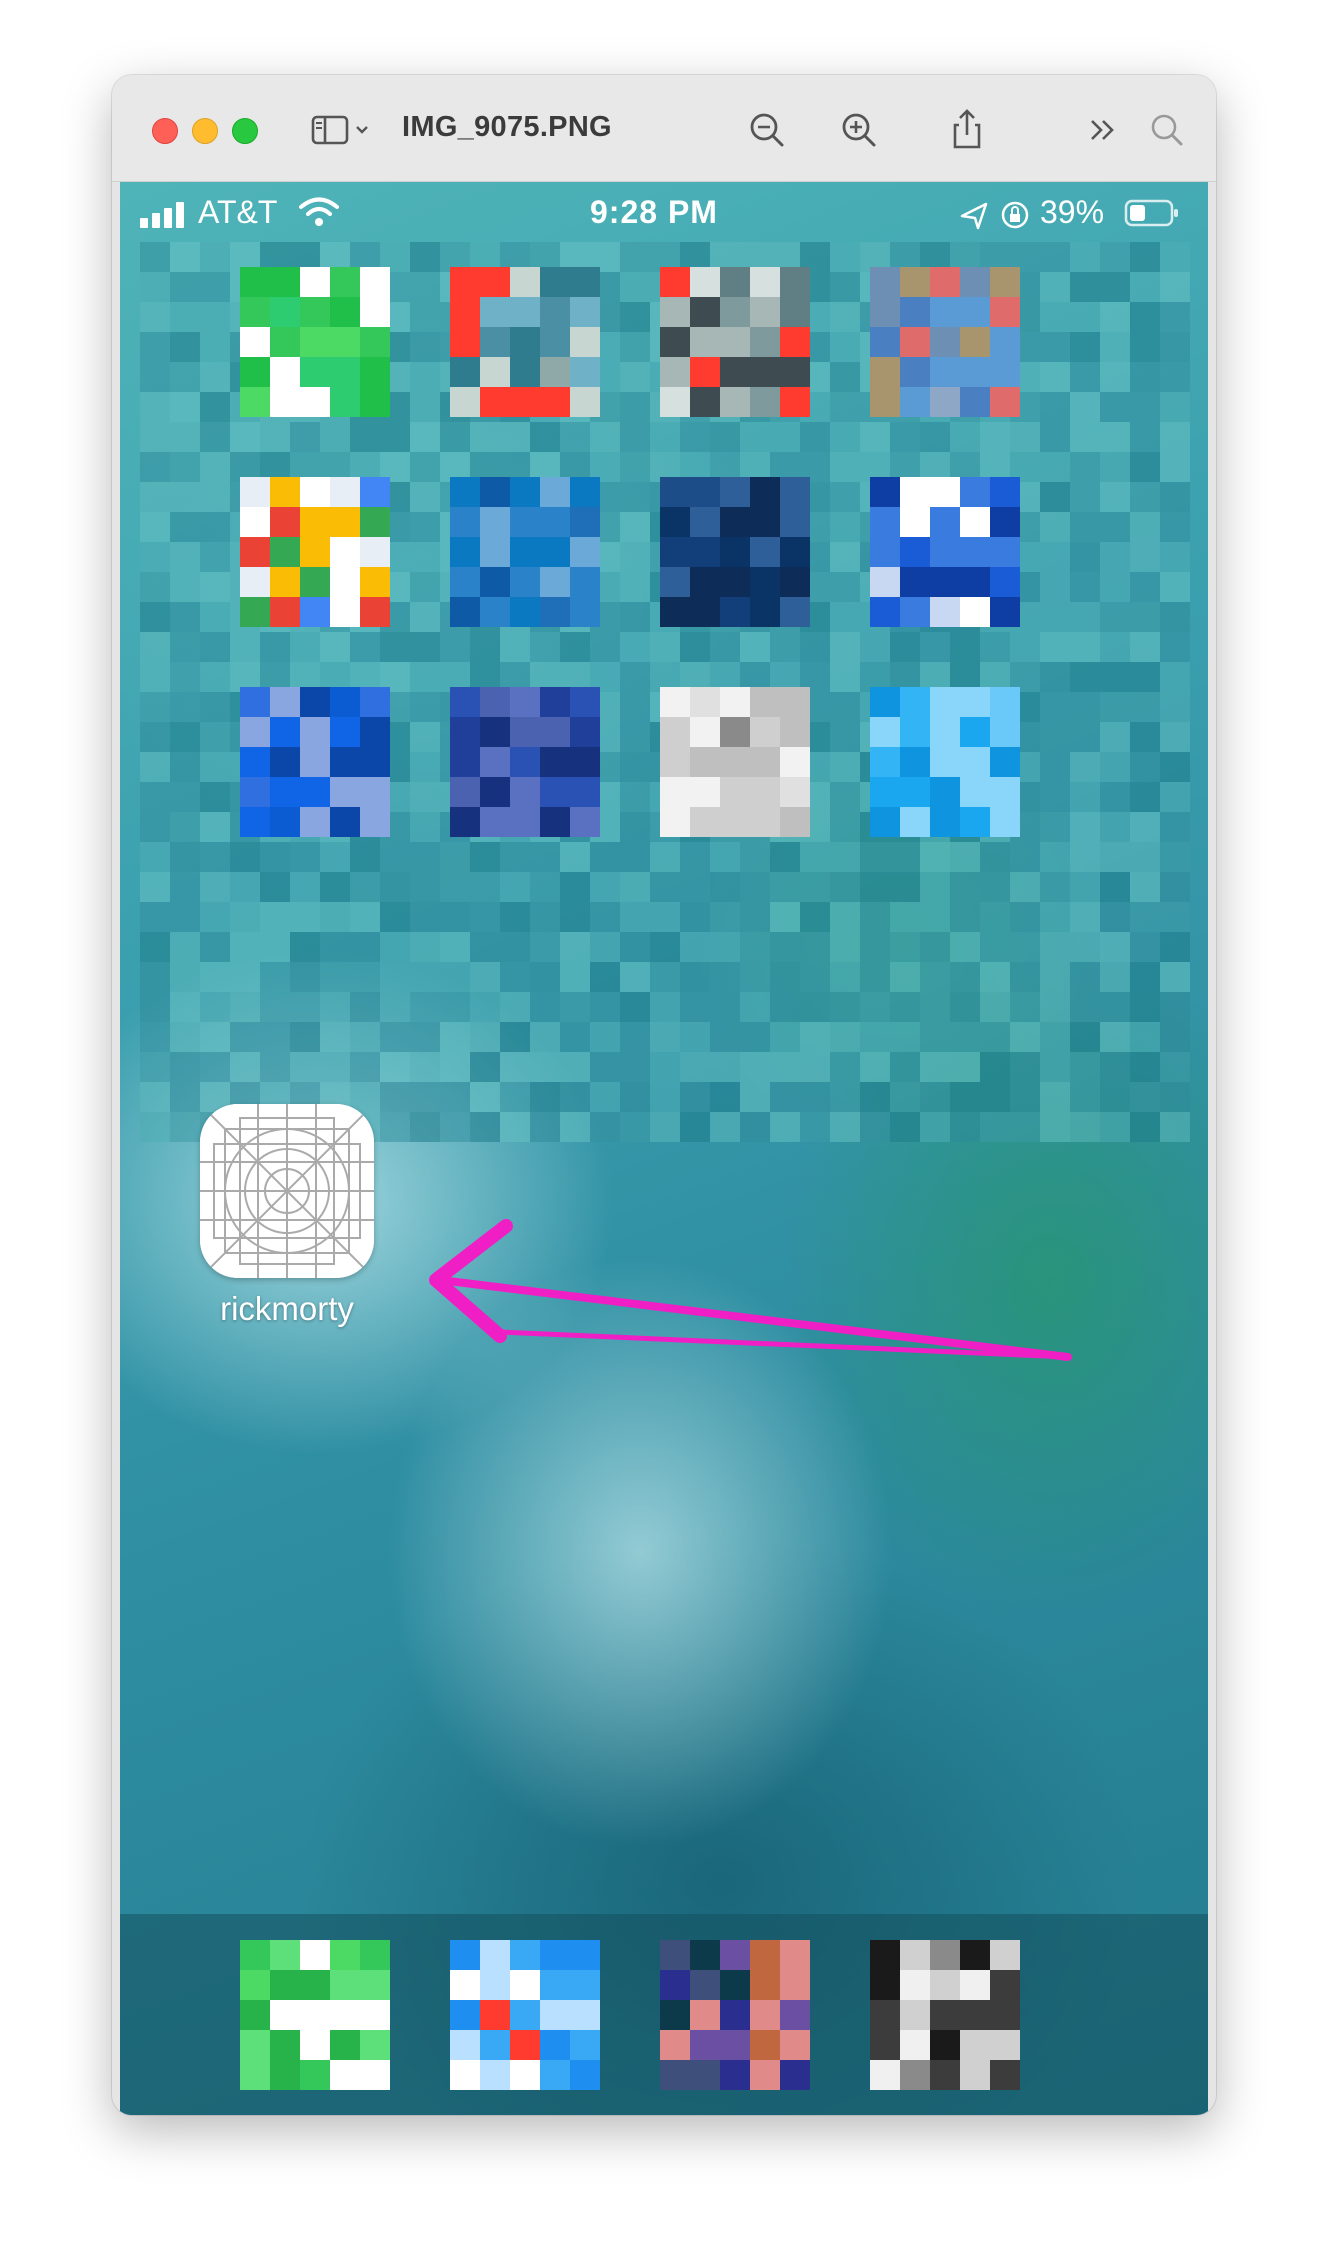 Image resolution: width=1328 pixels, height=2262 pixels. Describe the element at coordinates (664, 128) in the screenshot. I see `title-bar: IMG_9075.PNG` at that location.